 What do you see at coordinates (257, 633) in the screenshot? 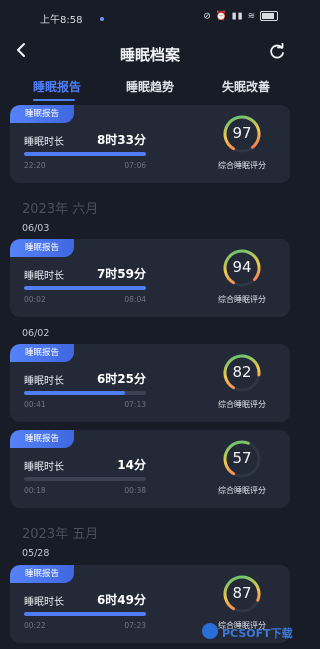
I see `watermark-text: PCSOFT下载` at bounding box center [257, 633].